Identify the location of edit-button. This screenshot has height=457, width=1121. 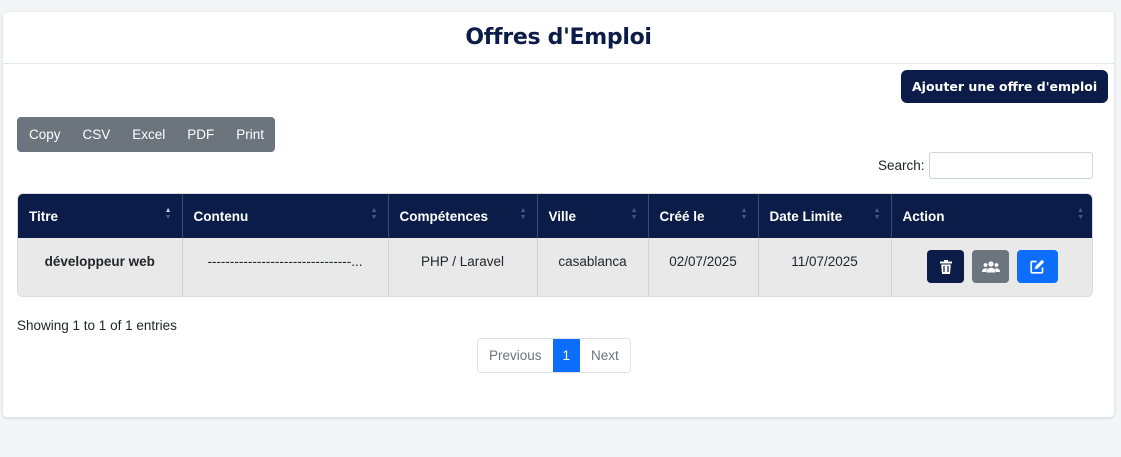
(1038, 266).